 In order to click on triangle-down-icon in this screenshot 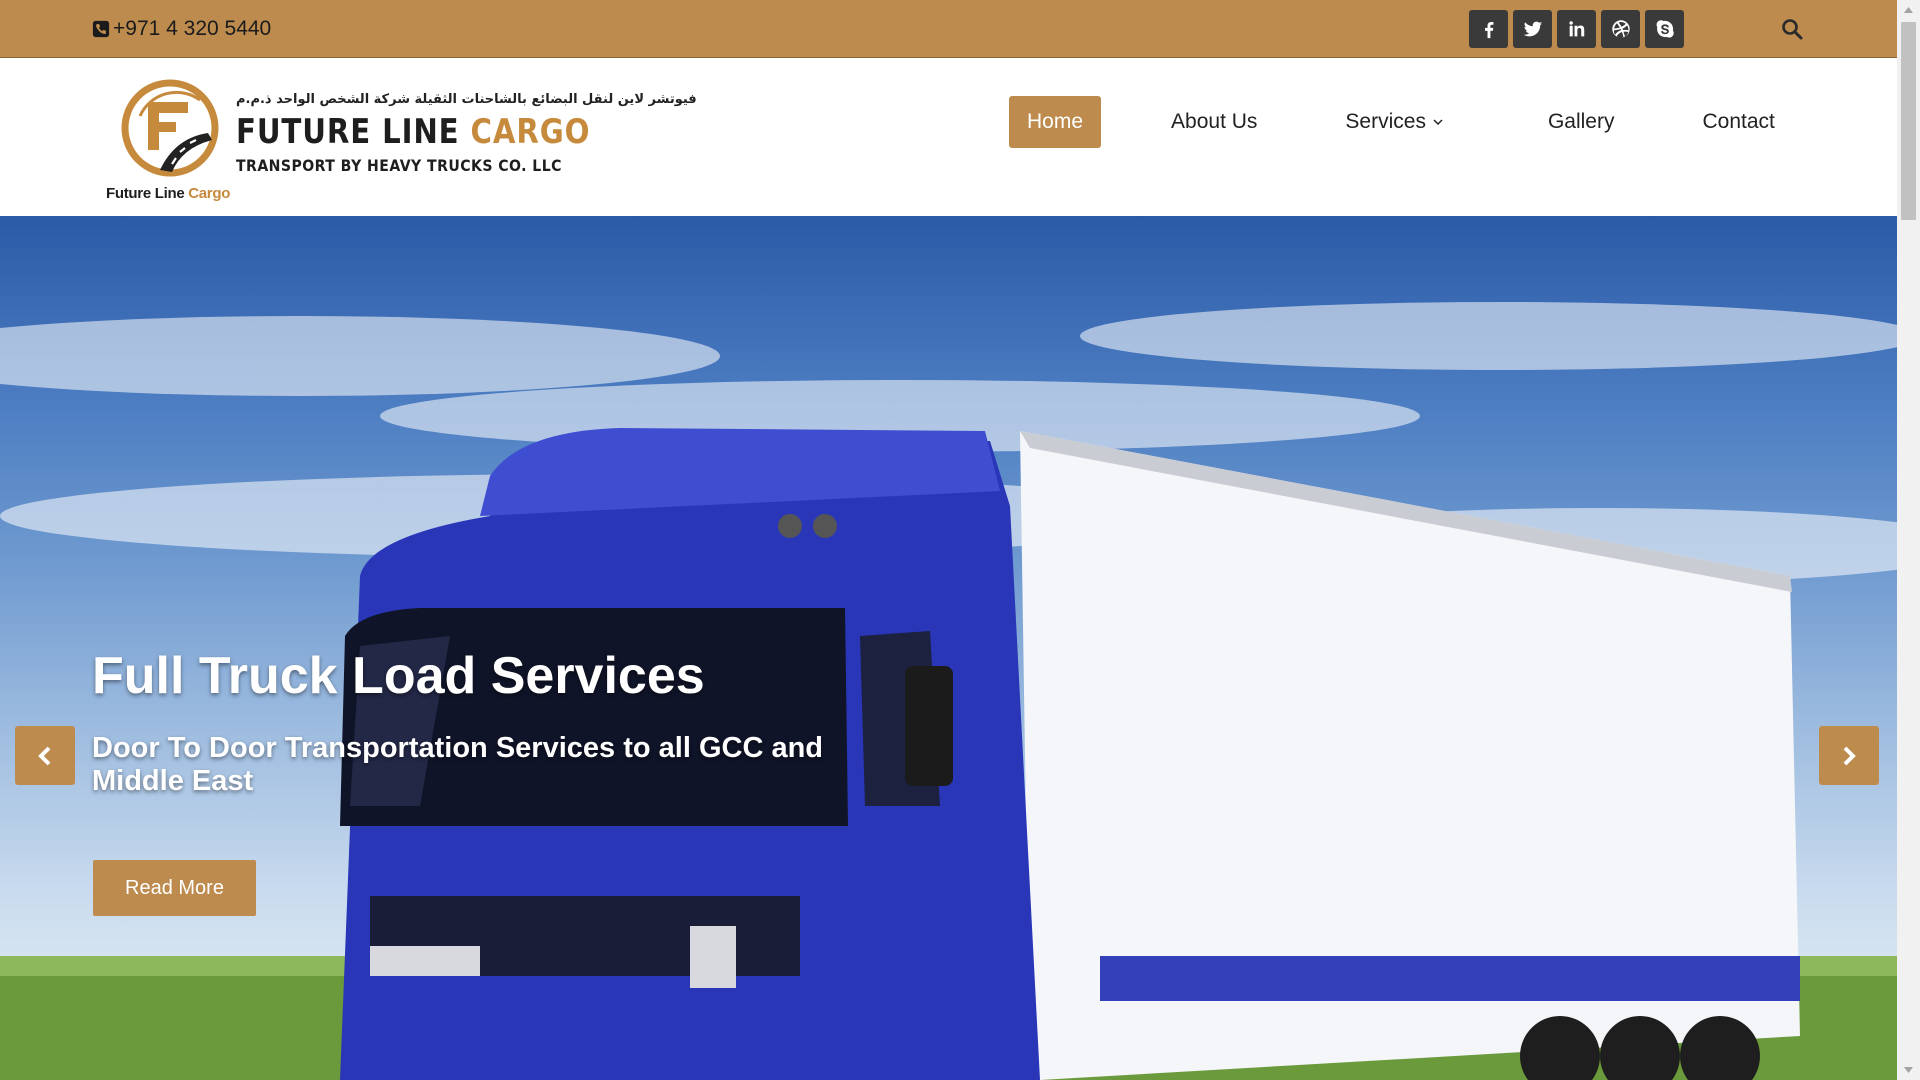, I will do `click(1908, 1070)`.